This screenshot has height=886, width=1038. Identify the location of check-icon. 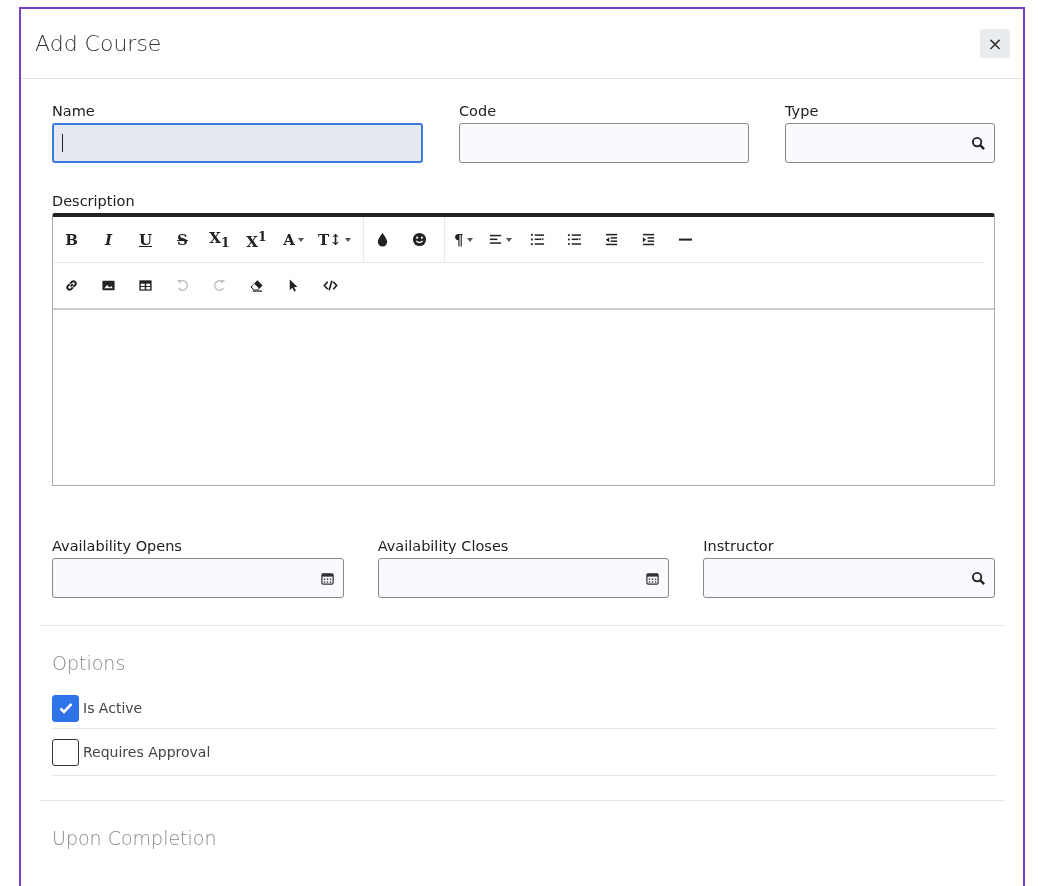
(65, 708).